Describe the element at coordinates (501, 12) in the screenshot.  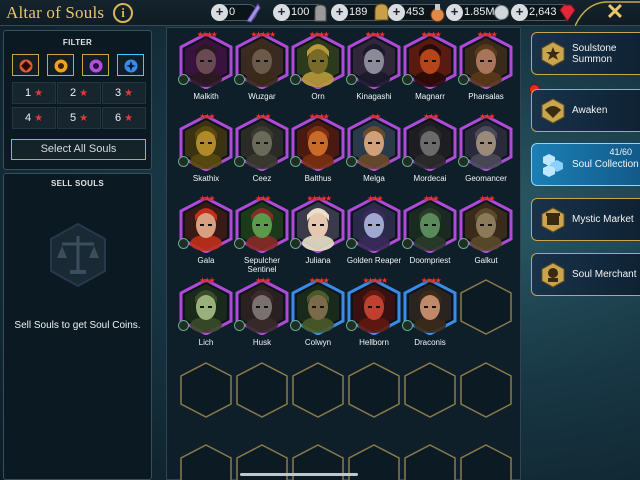
I see `silver-icon` at that location.